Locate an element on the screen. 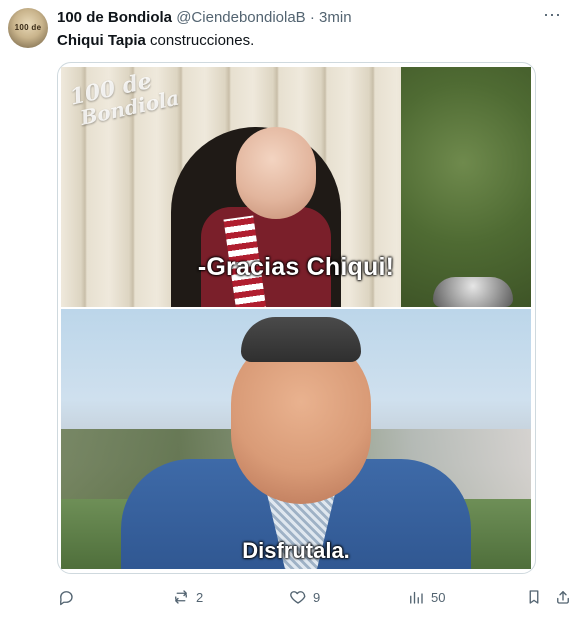 The height and width of the screenshot is (620, 578). head is located at coordinates (276, 173).